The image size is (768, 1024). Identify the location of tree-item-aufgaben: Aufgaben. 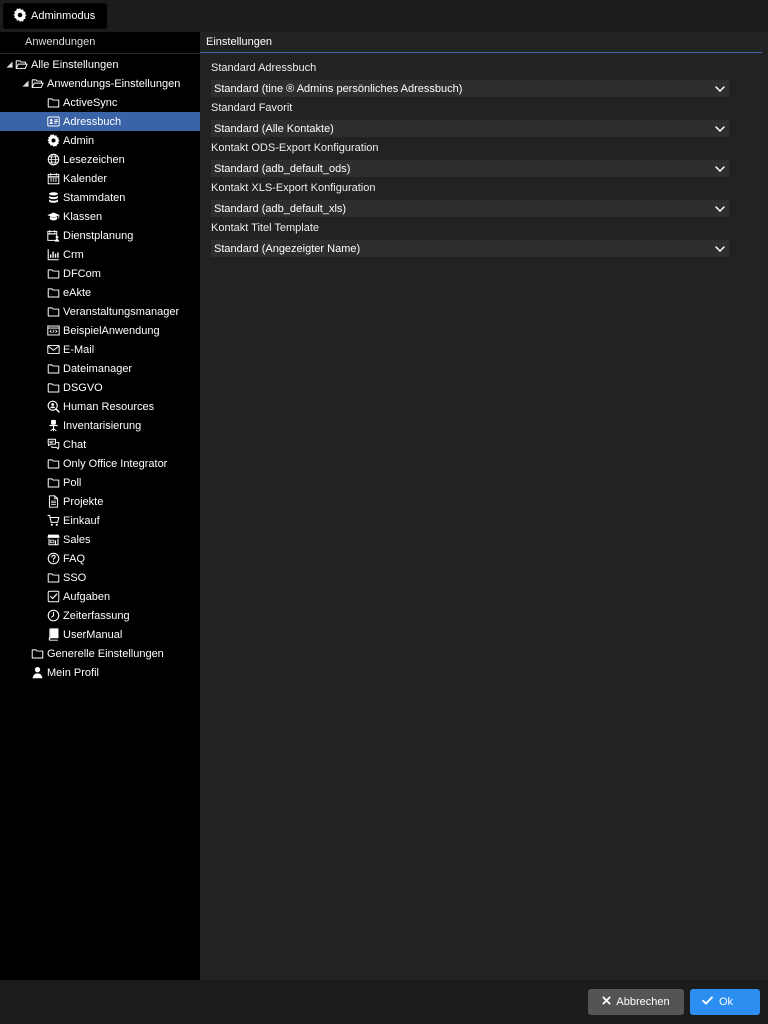
(100, 596).